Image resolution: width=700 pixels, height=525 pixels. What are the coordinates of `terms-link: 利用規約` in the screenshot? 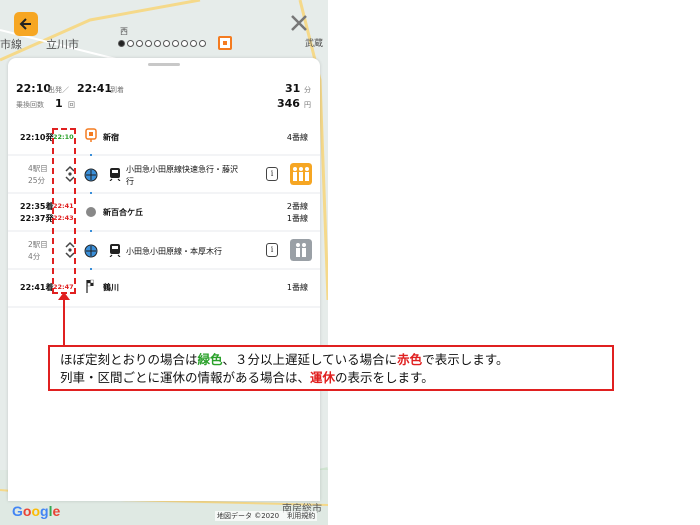 It's located at (301, 516).